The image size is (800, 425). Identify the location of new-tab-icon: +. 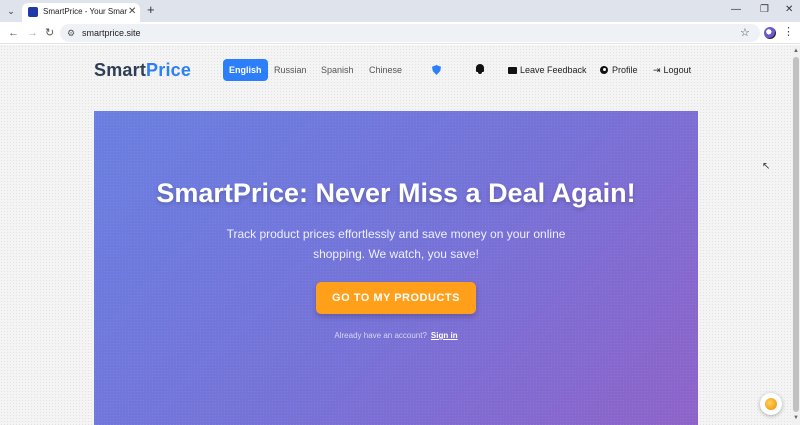
(151, 10).